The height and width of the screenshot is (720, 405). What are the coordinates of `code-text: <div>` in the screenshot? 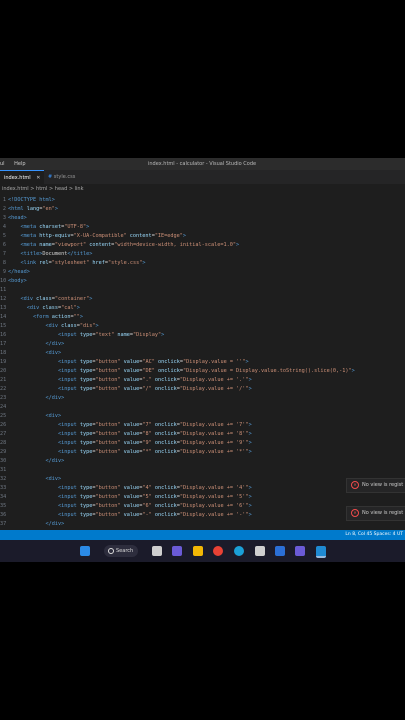 It's located at (34, 353).